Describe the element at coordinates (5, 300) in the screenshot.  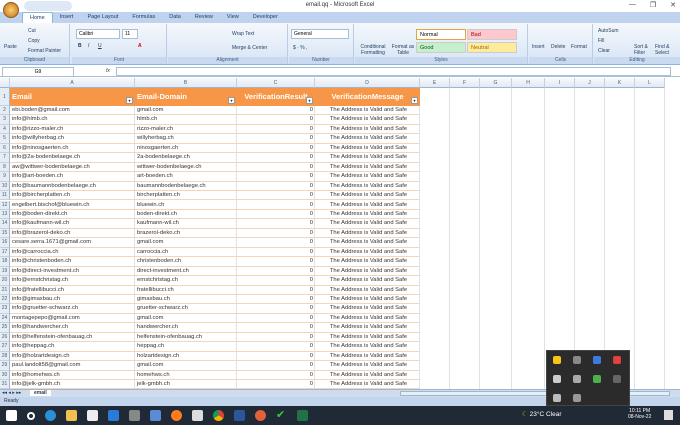
I see `row-header: 22` at that location.